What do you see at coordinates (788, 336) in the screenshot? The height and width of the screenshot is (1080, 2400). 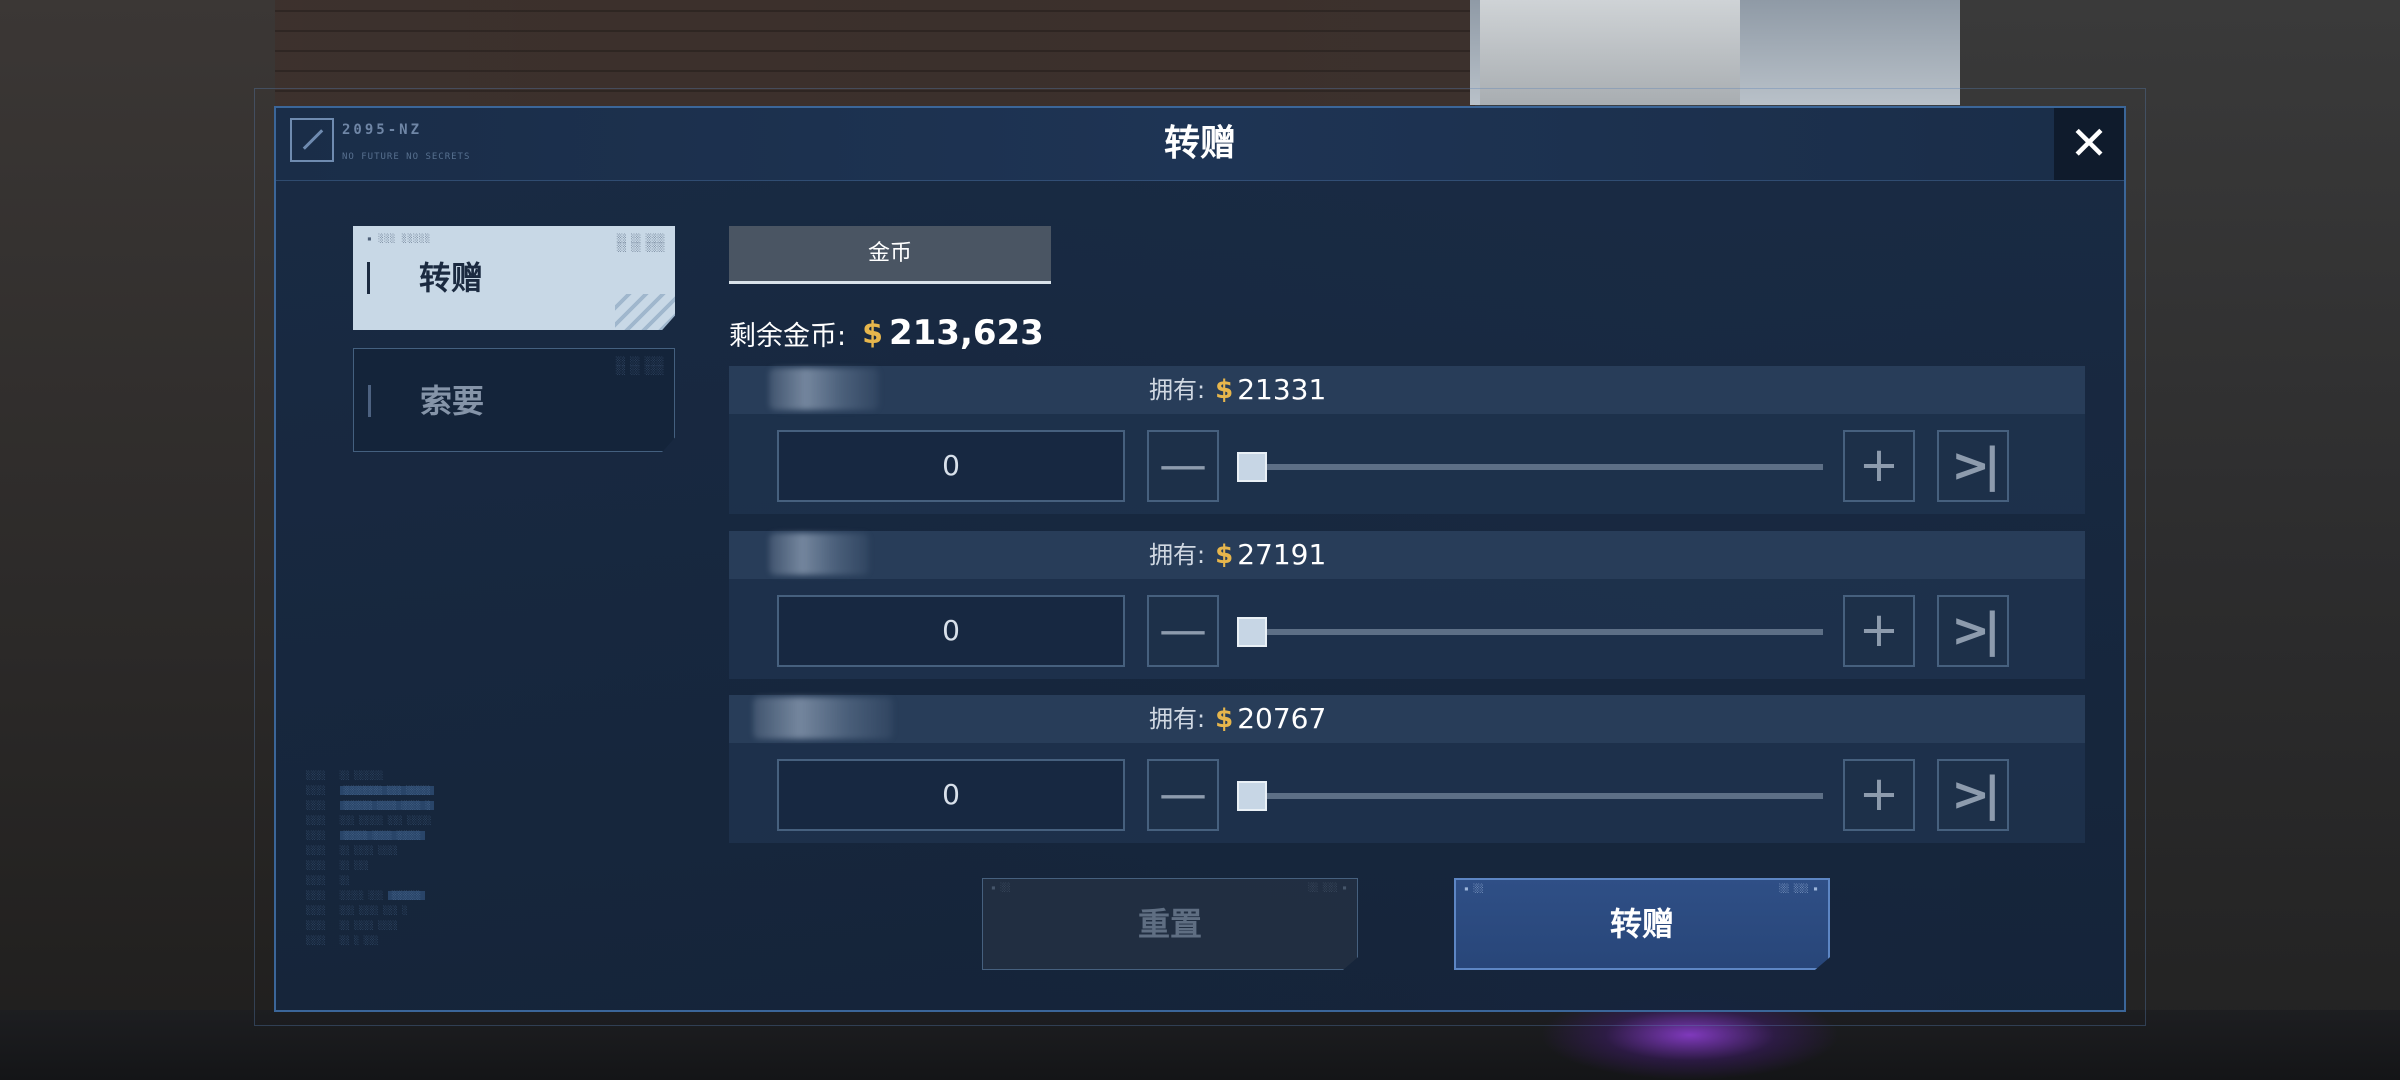 I see `balance-label: 剩余金币:` at bounding box center [788, 336].